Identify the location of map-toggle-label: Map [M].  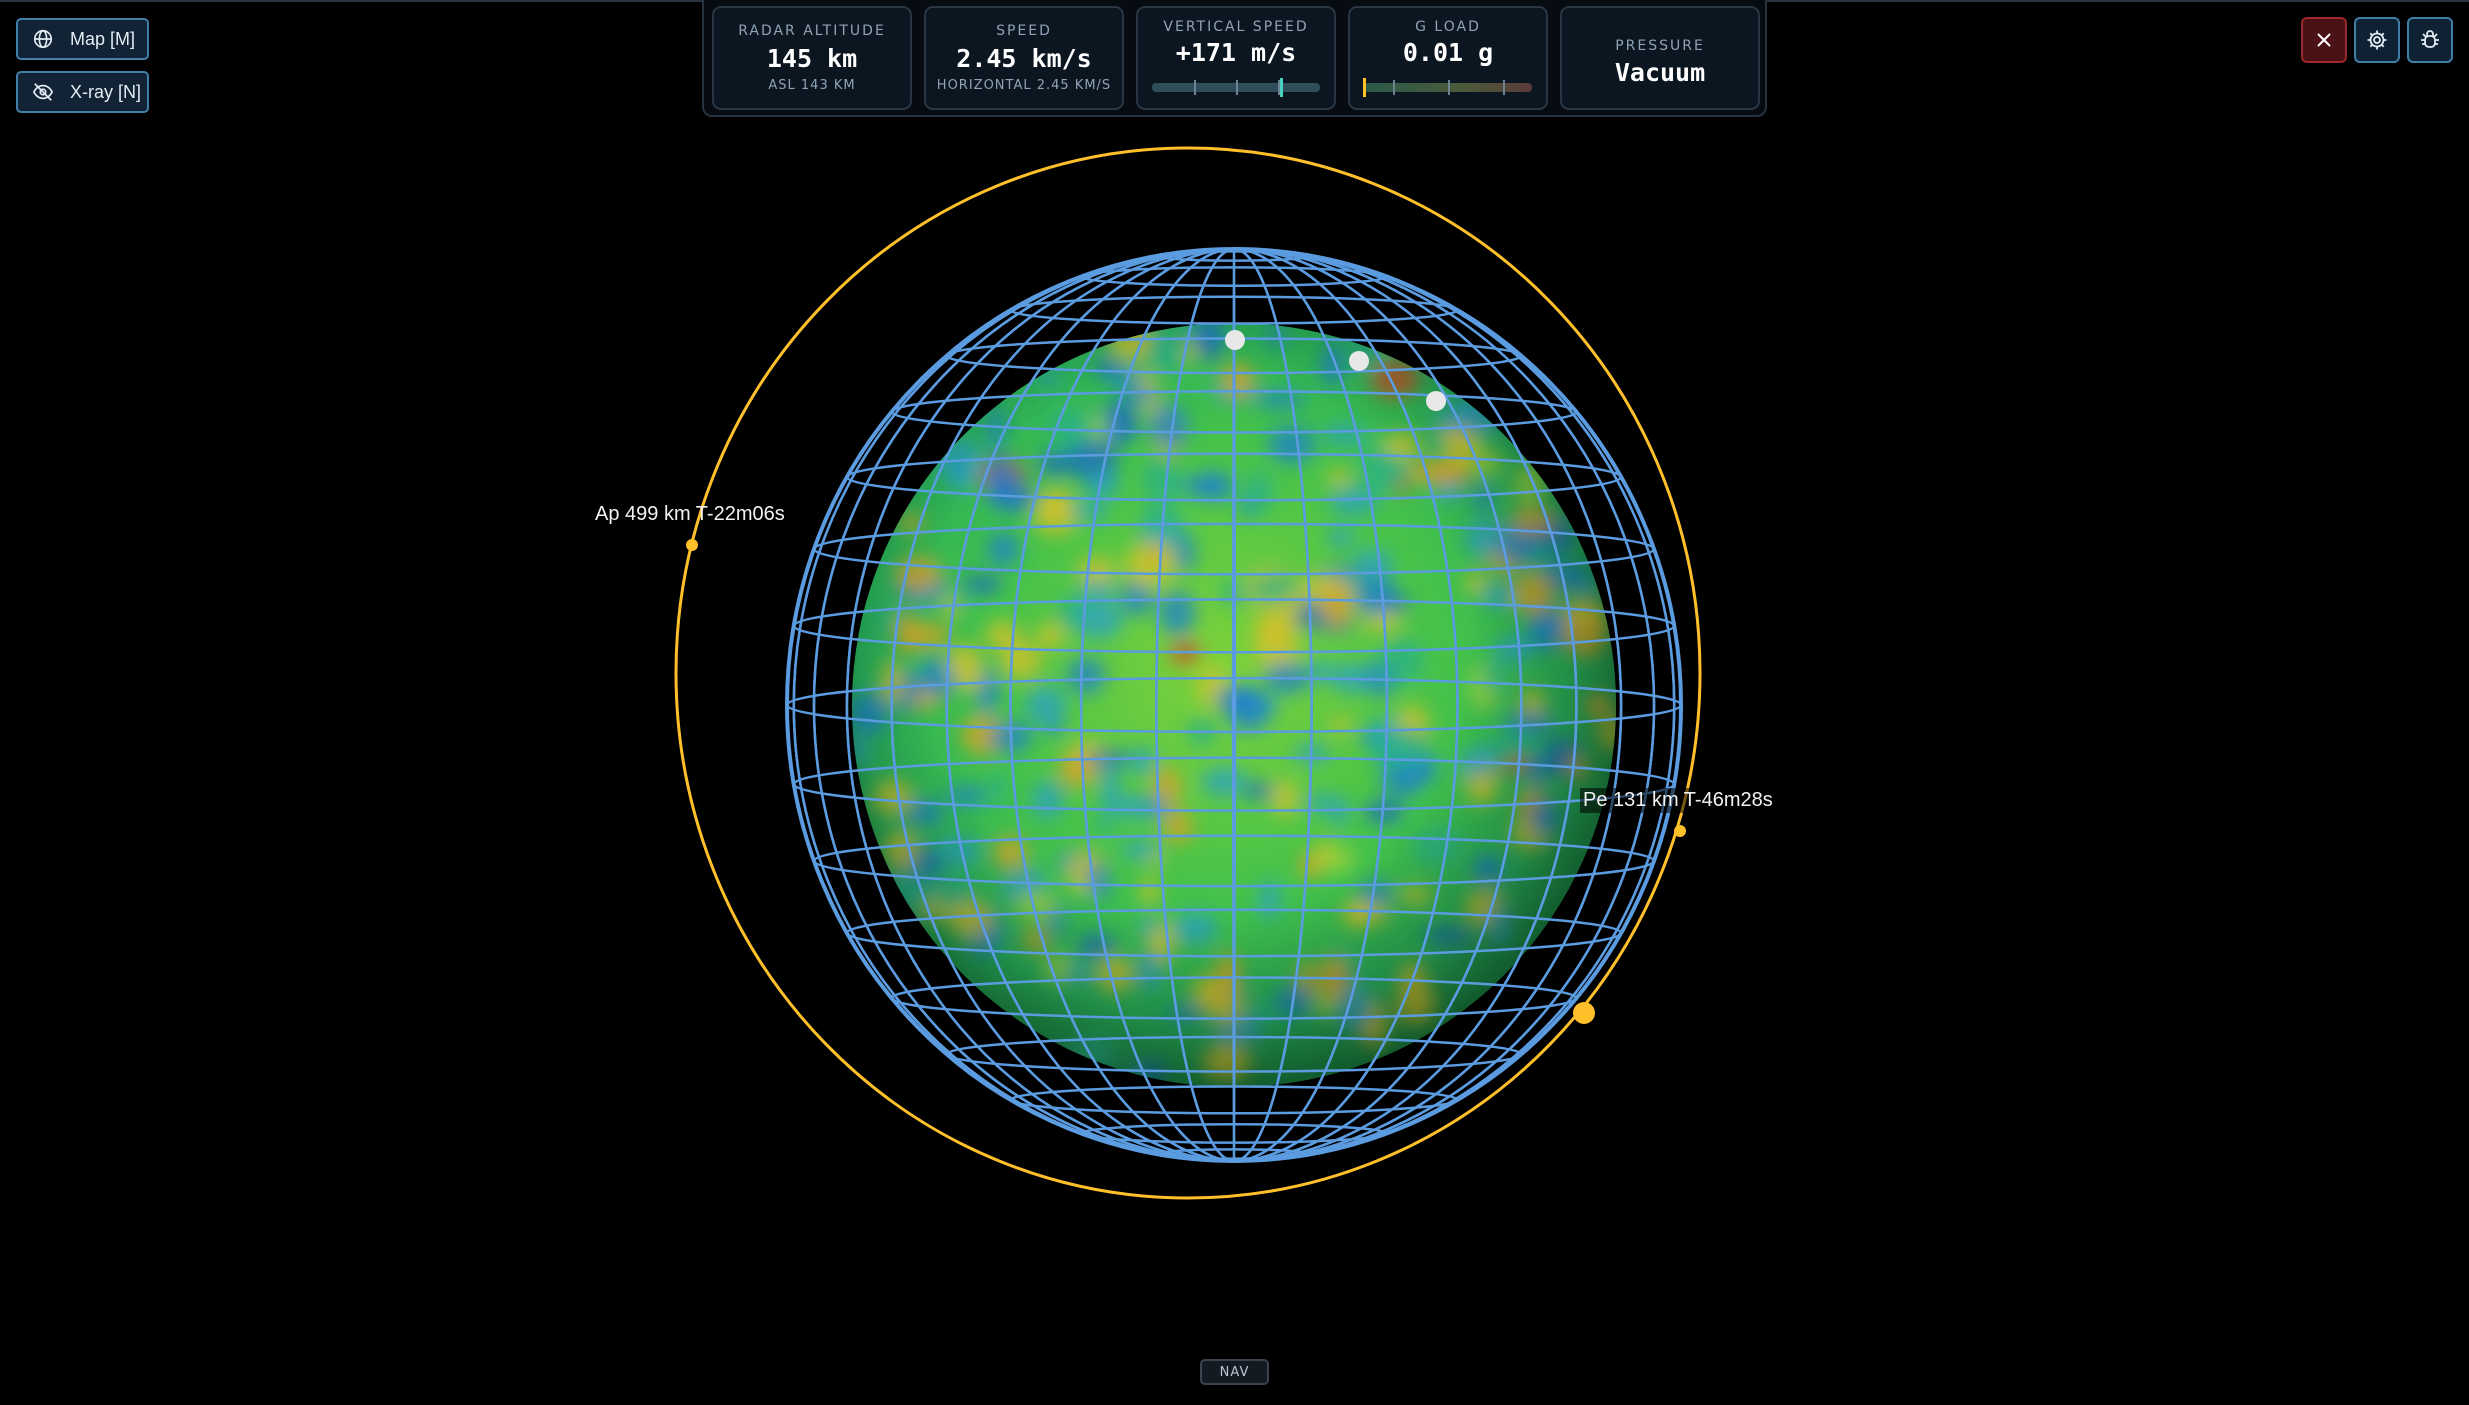
(103, 38).